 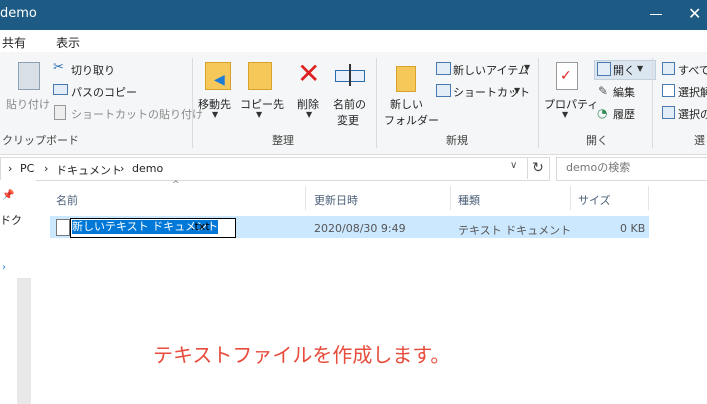 What do you see at coordinates (18, 13) in the screenshot?
I see `window-title: demo` at bounding box center [18, 13].